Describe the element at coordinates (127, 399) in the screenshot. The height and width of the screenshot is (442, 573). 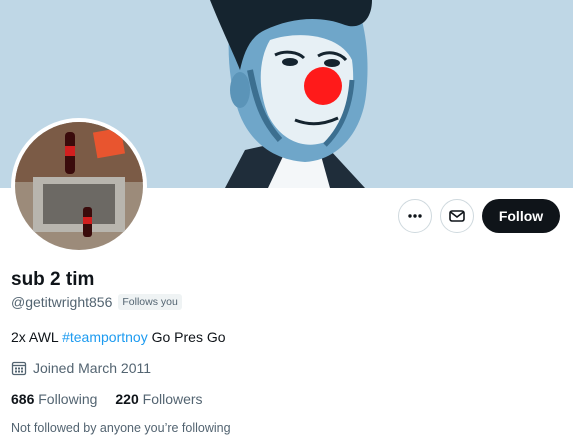
I see `followers-count: 220` at that location.